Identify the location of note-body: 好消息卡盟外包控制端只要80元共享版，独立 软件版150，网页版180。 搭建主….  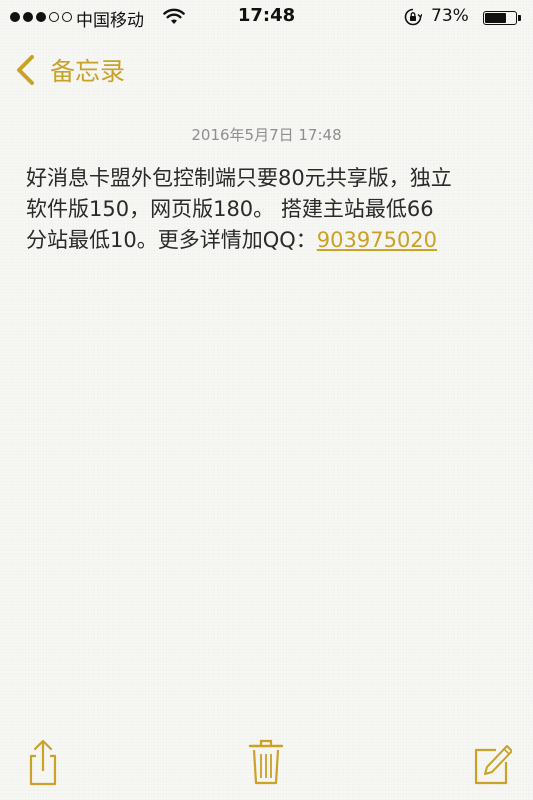
(271, 209).